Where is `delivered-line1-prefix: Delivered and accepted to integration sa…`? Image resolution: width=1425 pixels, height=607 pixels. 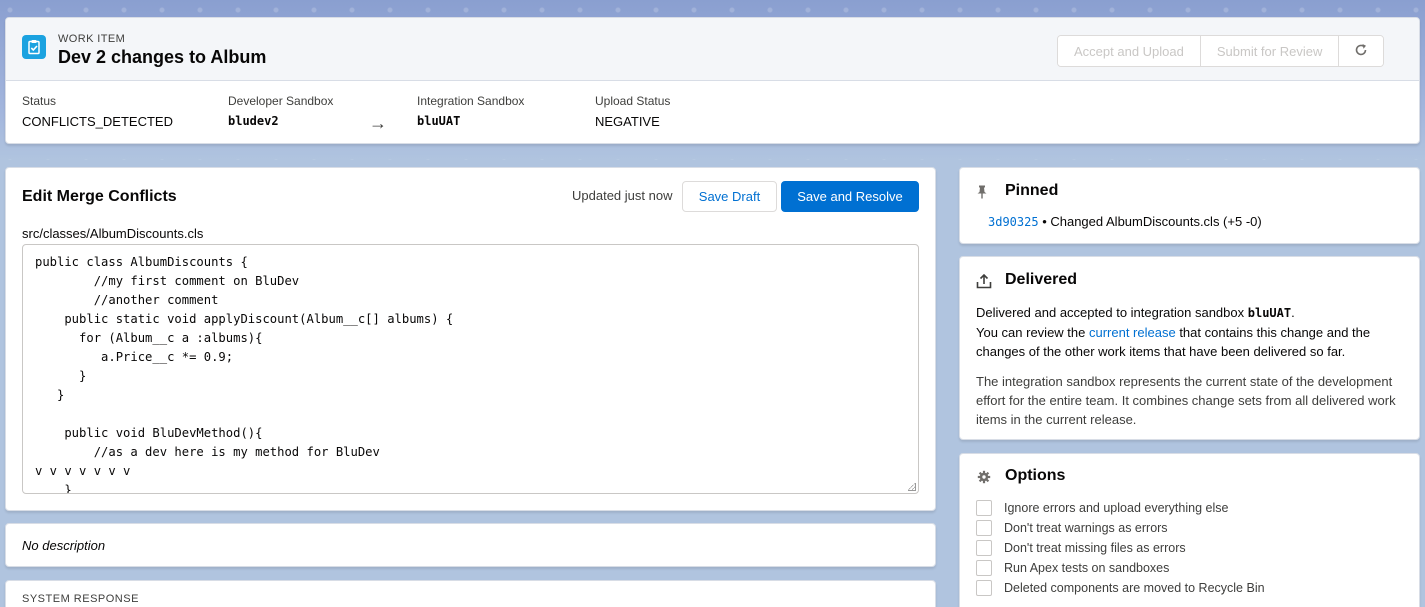
delivered-line1-prefix: Delivered and accepted to integration sa… is located at coordinates (1112, 312).